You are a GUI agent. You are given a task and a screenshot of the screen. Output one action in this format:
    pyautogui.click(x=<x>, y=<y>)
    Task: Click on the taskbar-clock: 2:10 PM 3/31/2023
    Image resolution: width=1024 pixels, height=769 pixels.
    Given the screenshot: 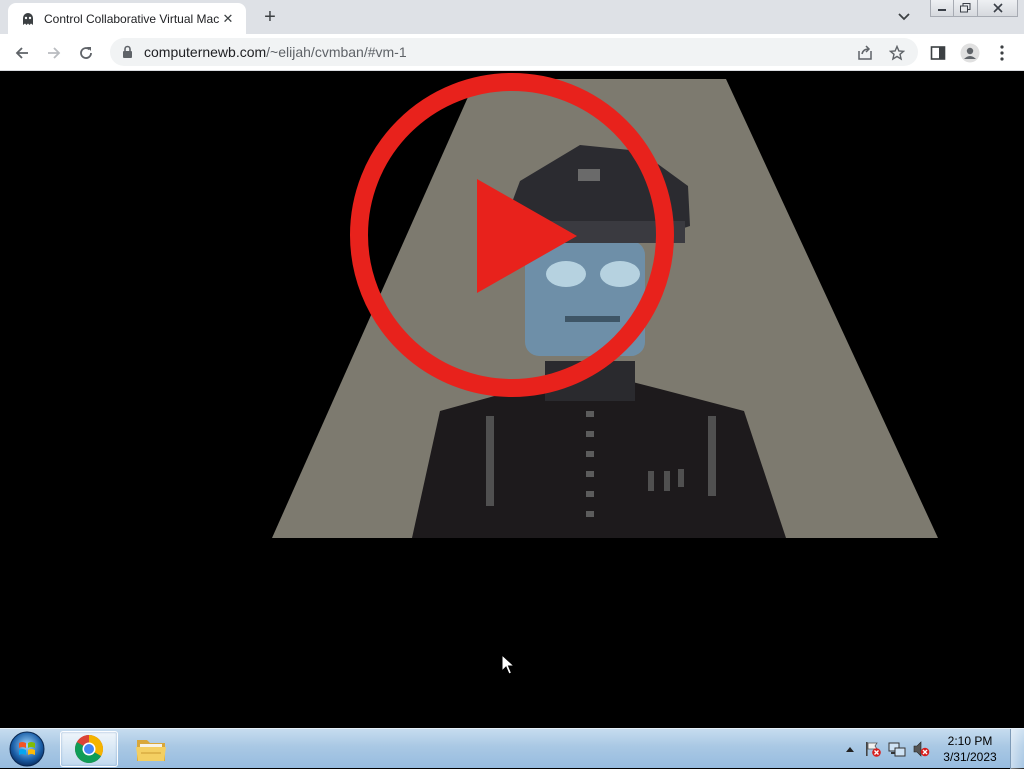 What is the action you would take?
    pyautogui.click(x=970, y=749)
    